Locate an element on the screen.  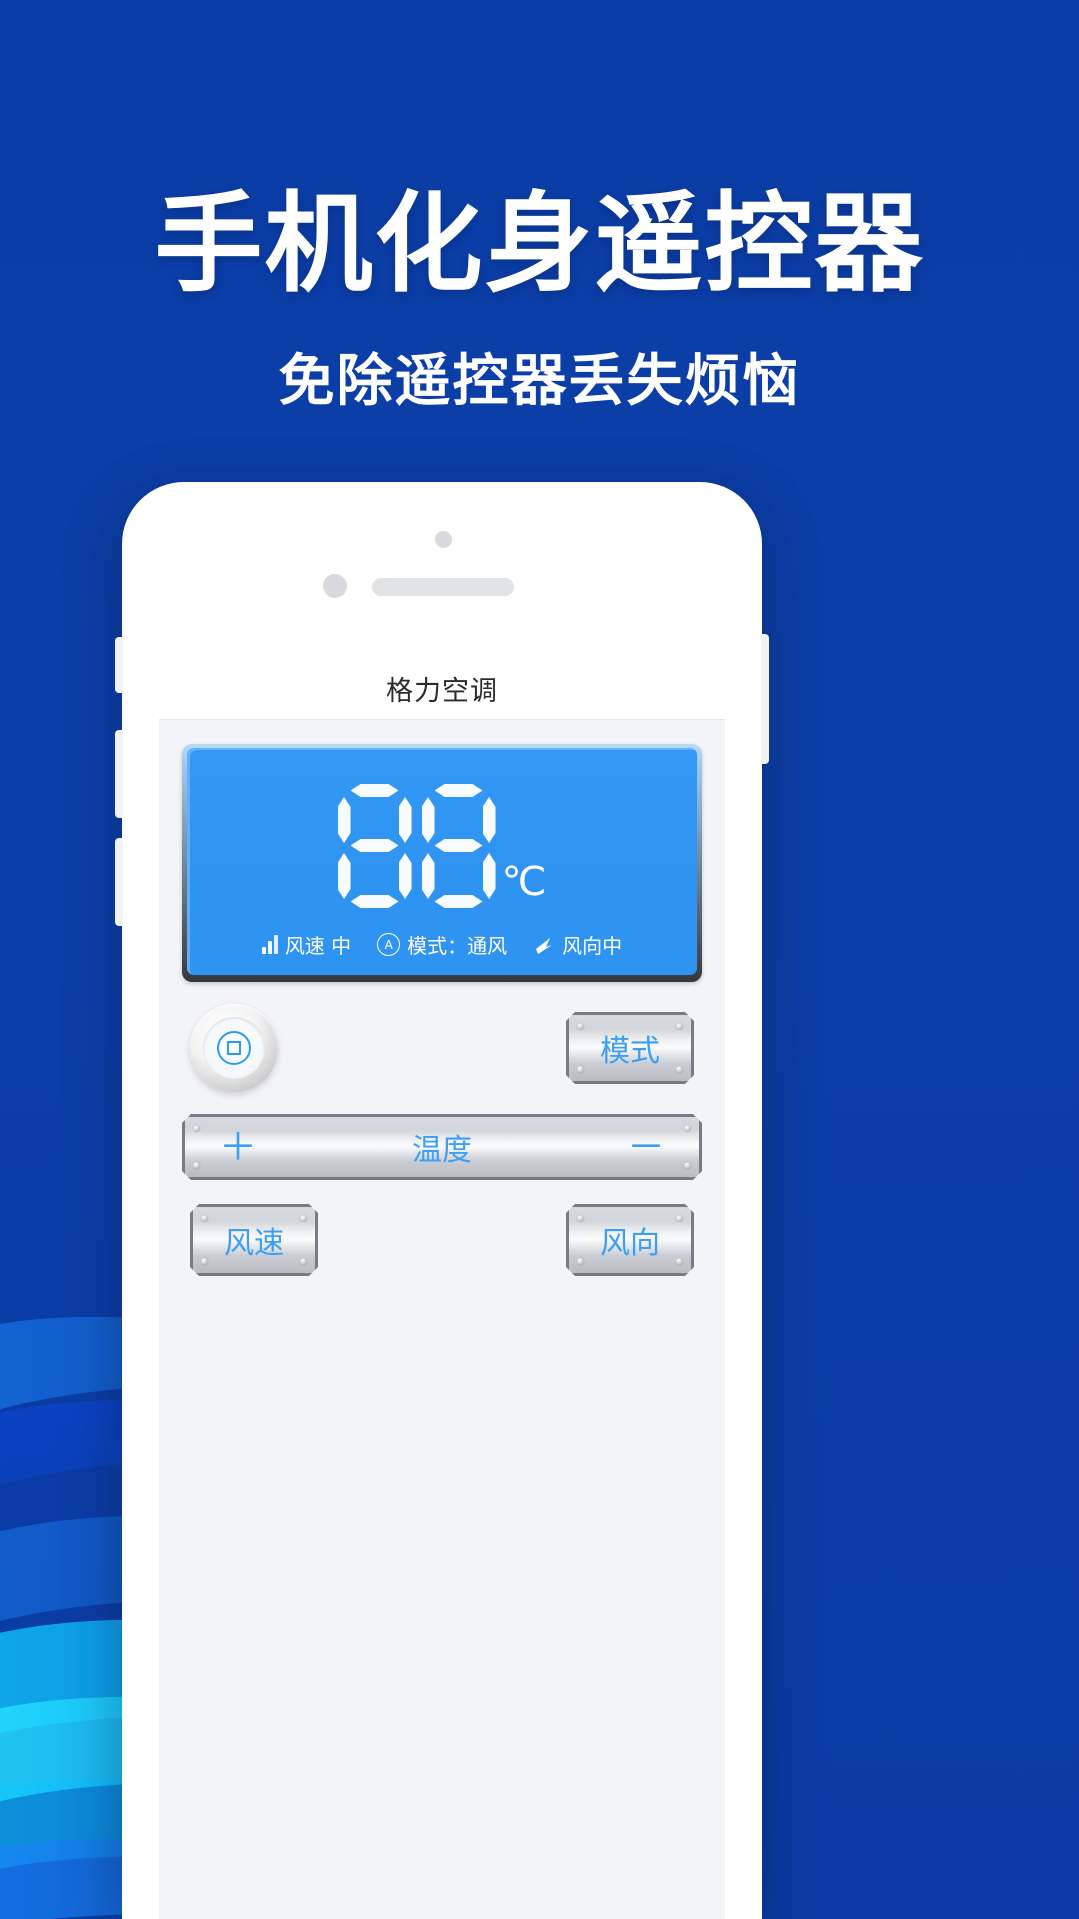
phone-volume-up-button is located at coordinates (119, 774).